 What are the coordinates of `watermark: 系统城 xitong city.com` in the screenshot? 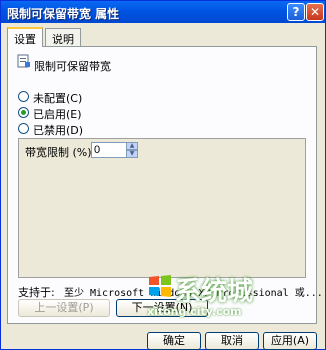 It's located at (207, 299).